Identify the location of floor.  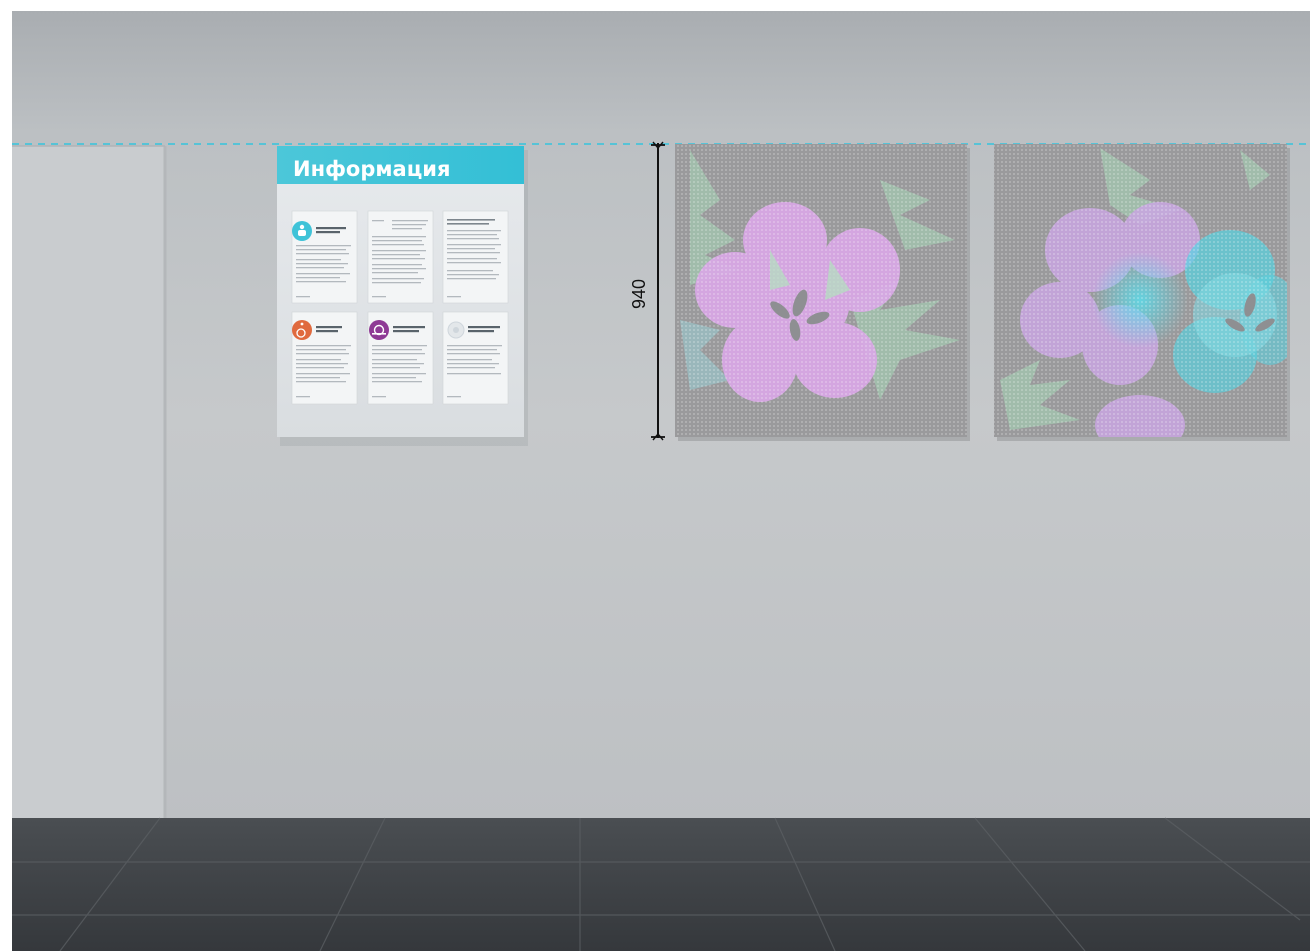
(661, 884).